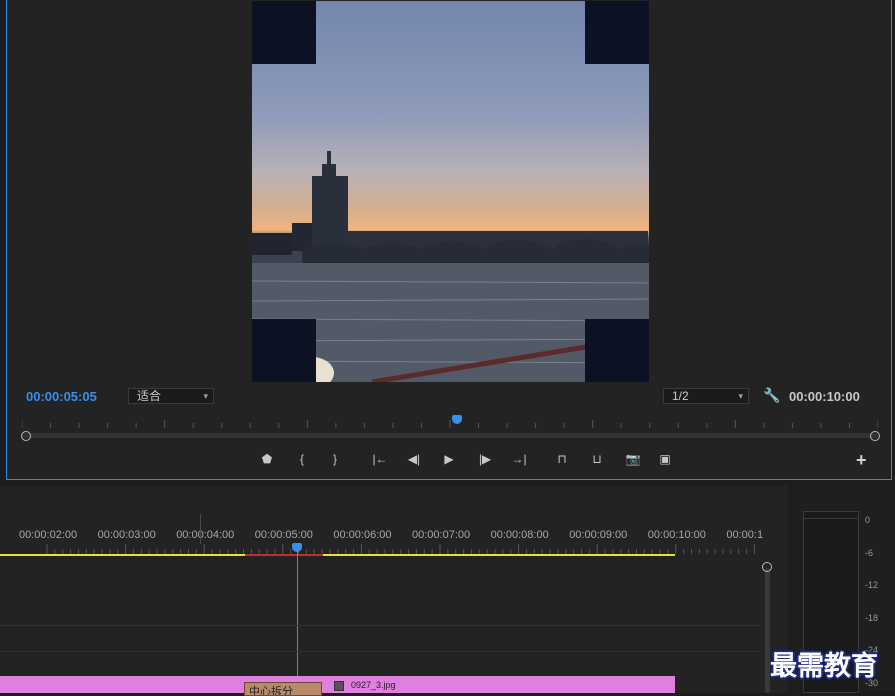 This screenshot has width=895, height=696. What do you see at coordinates (872, 617) in the screenshot?
I see `db-scale-label: -18` at bounding box center [872, 617].